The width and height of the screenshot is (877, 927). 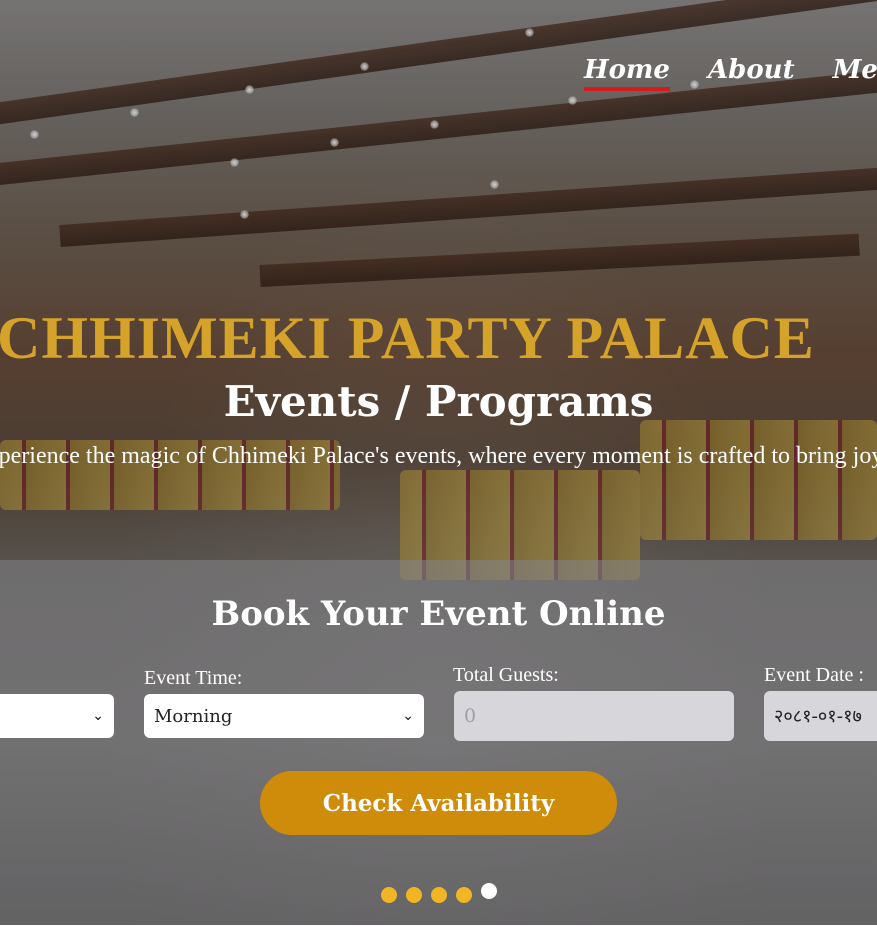 What do you see at coordinates (438, 401) in the screenshot?
I see `hero-subtitle: Events / Programs` at bounding box center [438, 401].